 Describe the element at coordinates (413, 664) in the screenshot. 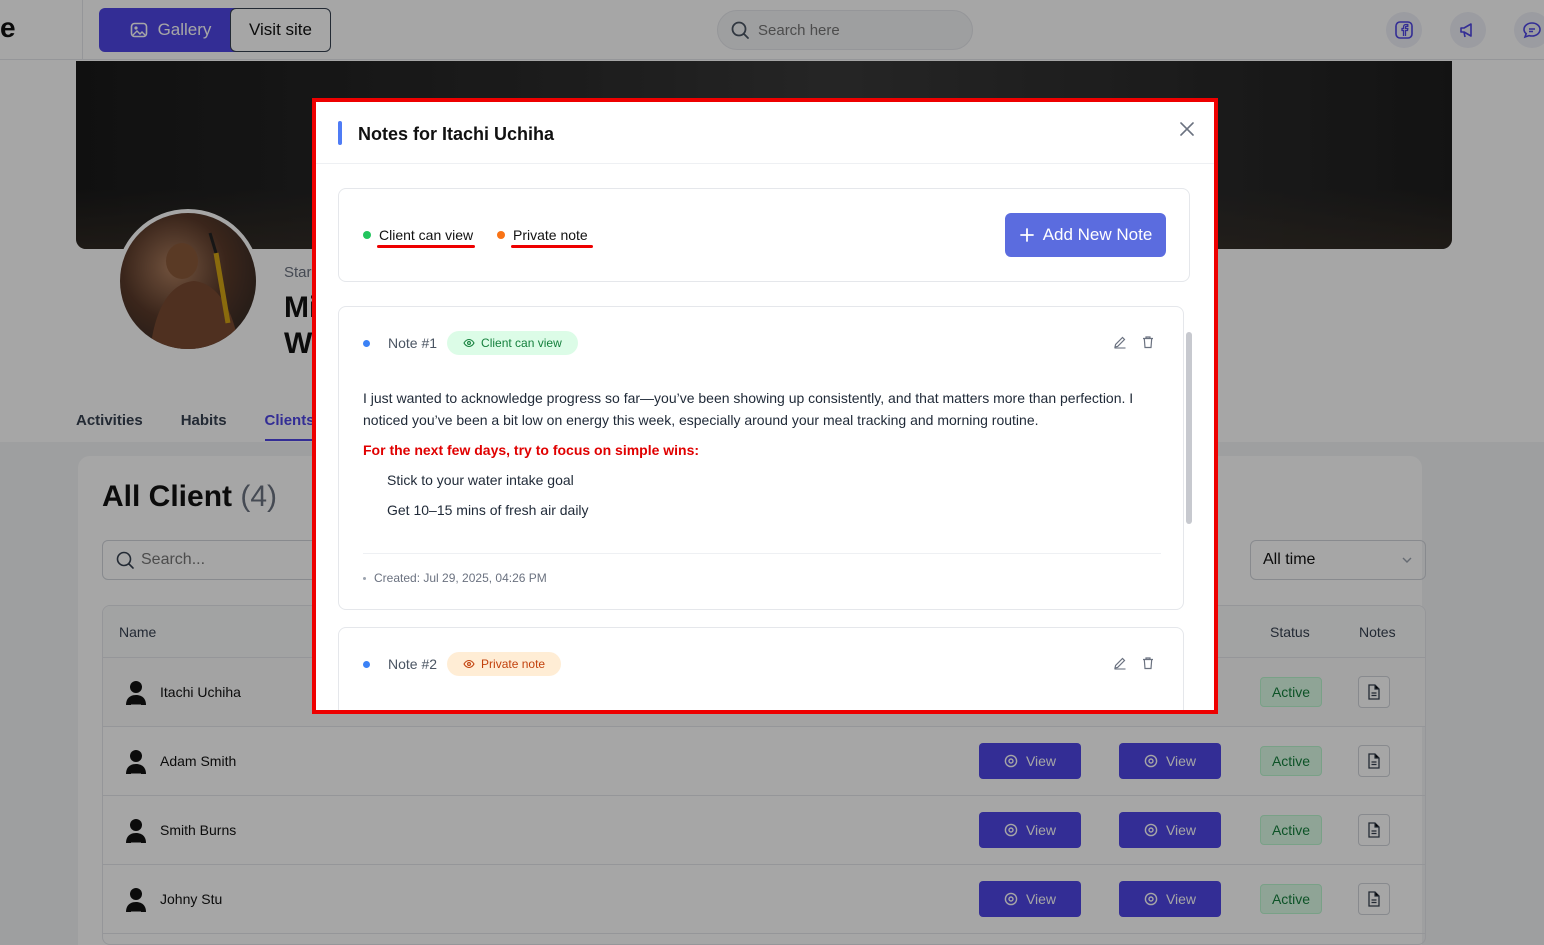

I see `note-label: Note #2` at that location.